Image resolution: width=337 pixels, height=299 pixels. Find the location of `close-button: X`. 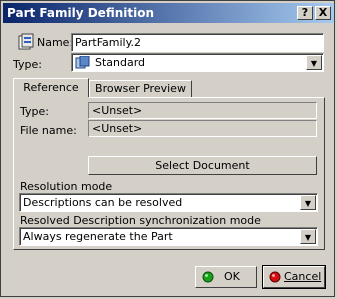

close-button: X is located at coordinates (323, 13).